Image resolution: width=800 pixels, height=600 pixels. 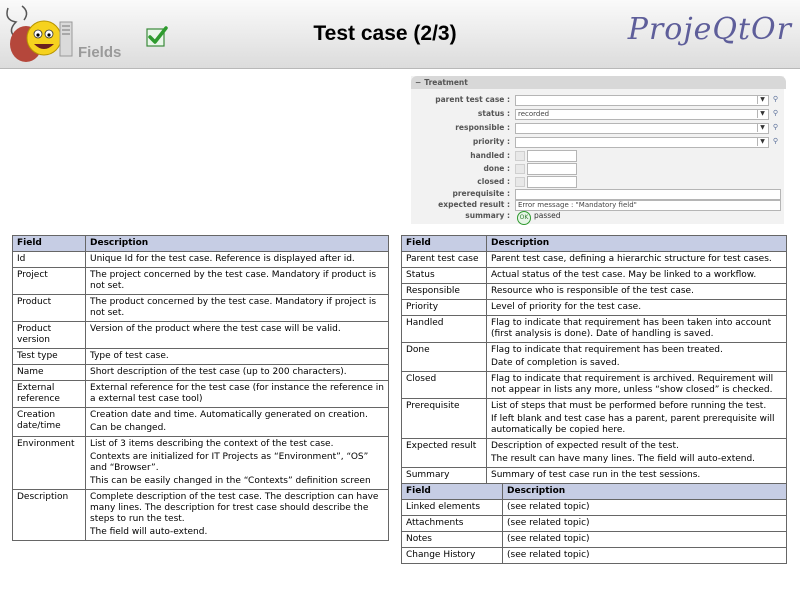 I want to click on status-select: recorded, so click(x=642, y=114).